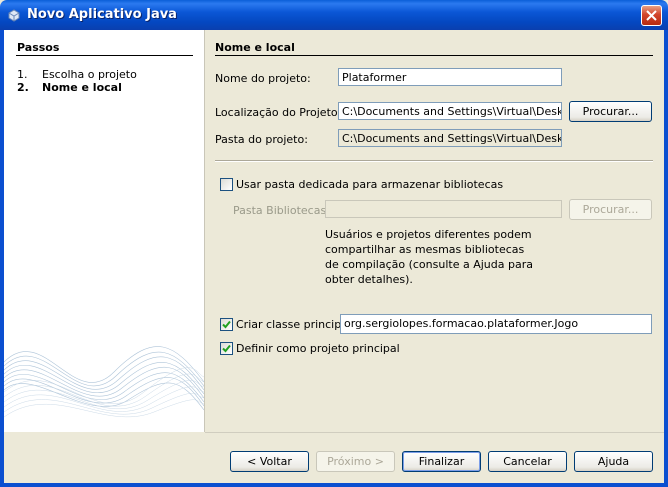 Image resolution: width=668 pixels, height=487 pixels. I want to click on step-label: Nome e local, so click(82, 87).